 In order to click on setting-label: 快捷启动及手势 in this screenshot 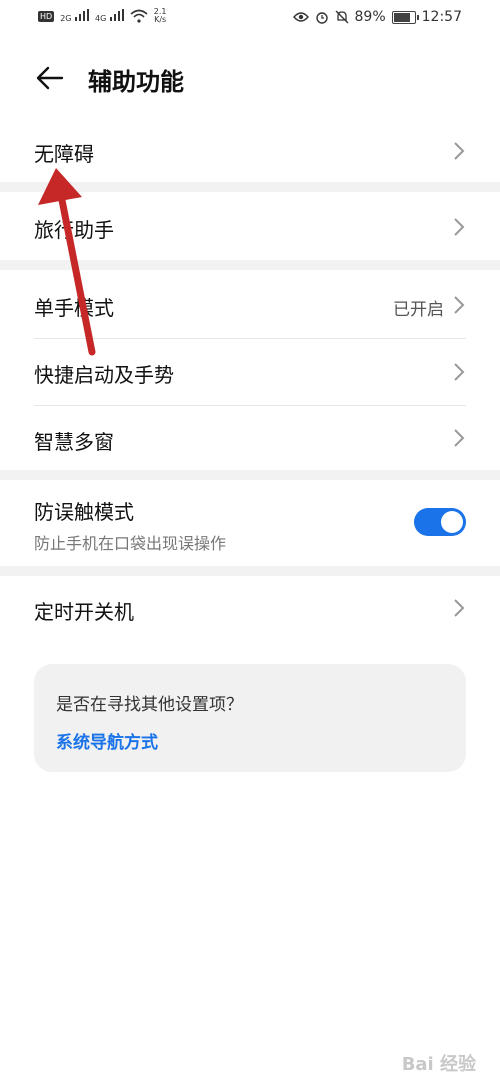, I will do `click(104, 375)`.